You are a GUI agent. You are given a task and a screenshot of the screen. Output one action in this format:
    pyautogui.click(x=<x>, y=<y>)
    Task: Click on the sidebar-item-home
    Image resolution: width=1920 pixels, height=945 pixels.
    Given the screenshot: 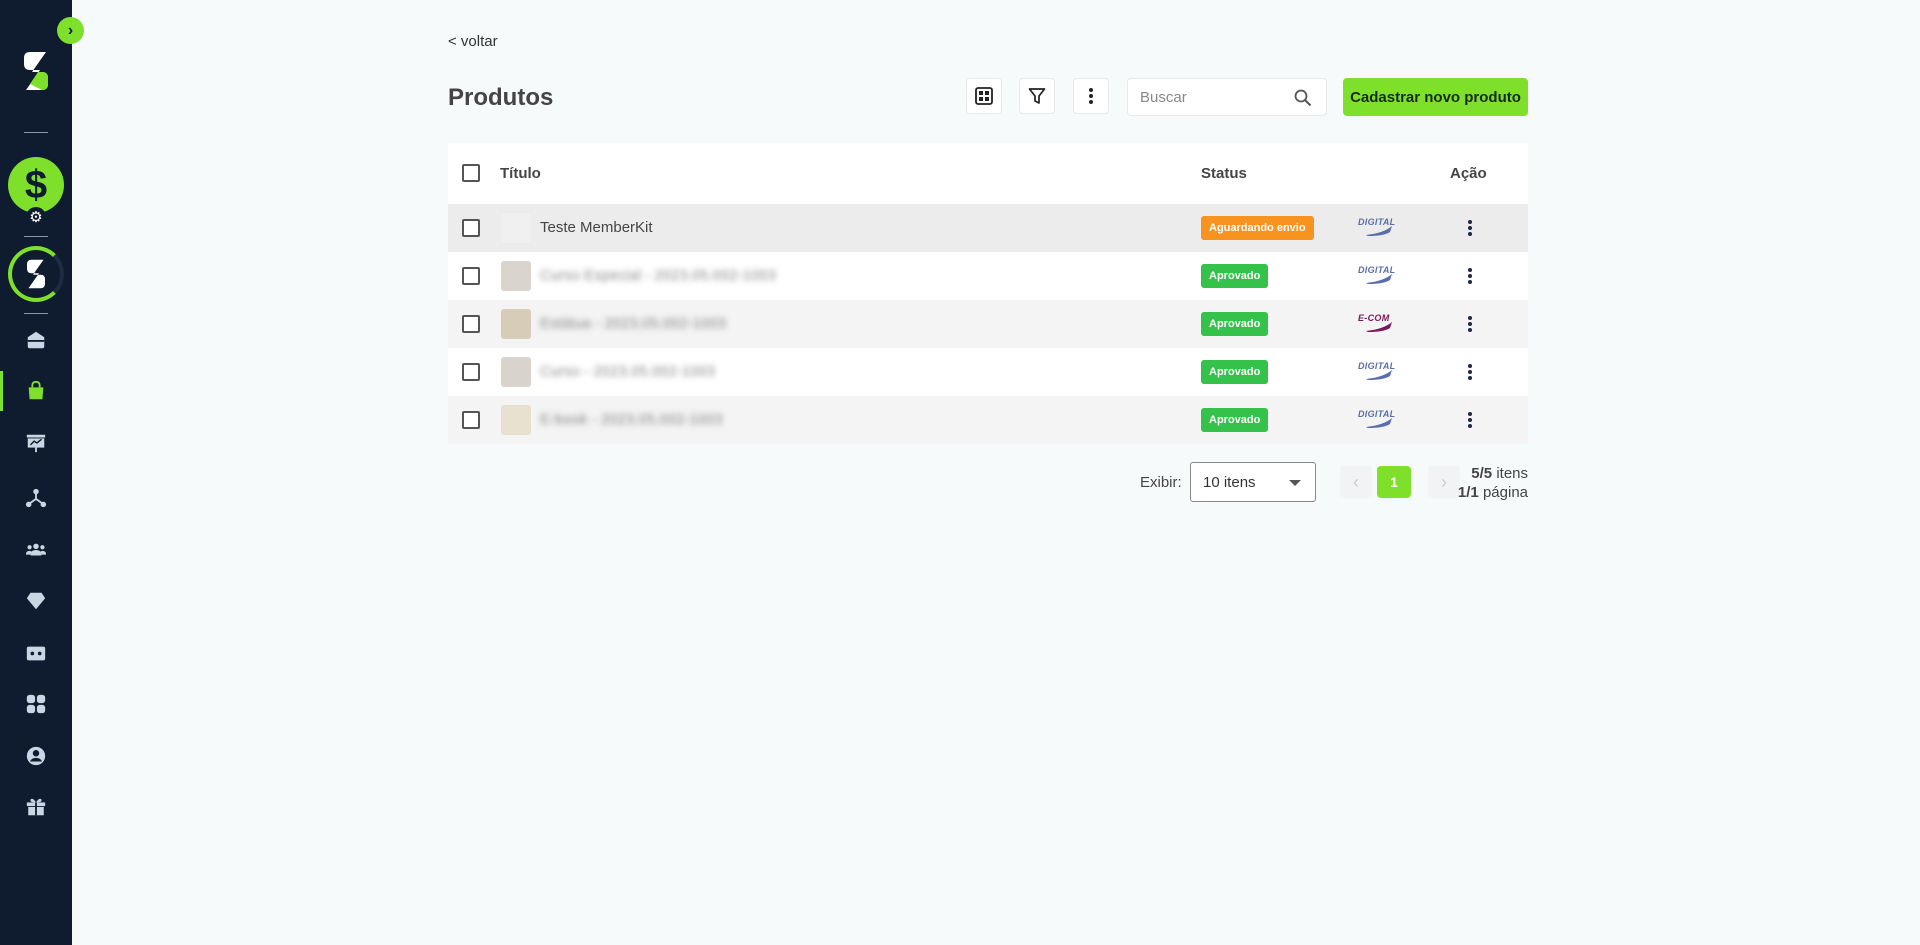 What is the action you would take?
    pyautogui.click(x=36, y=340)
    